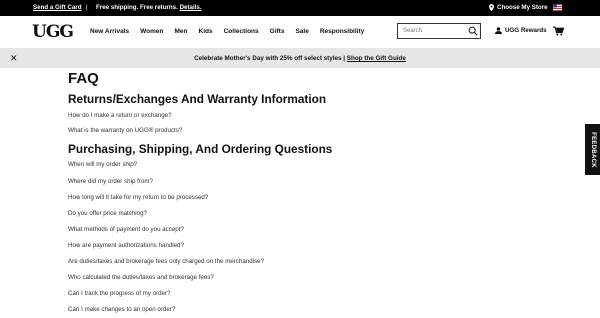 Image resolution: width=600 pixels, height=318 pixels. What do you see at coordinates (191, 7) in the screenshot?
I see `shipping-details-link: Details.` at bounding box center [191, 7].